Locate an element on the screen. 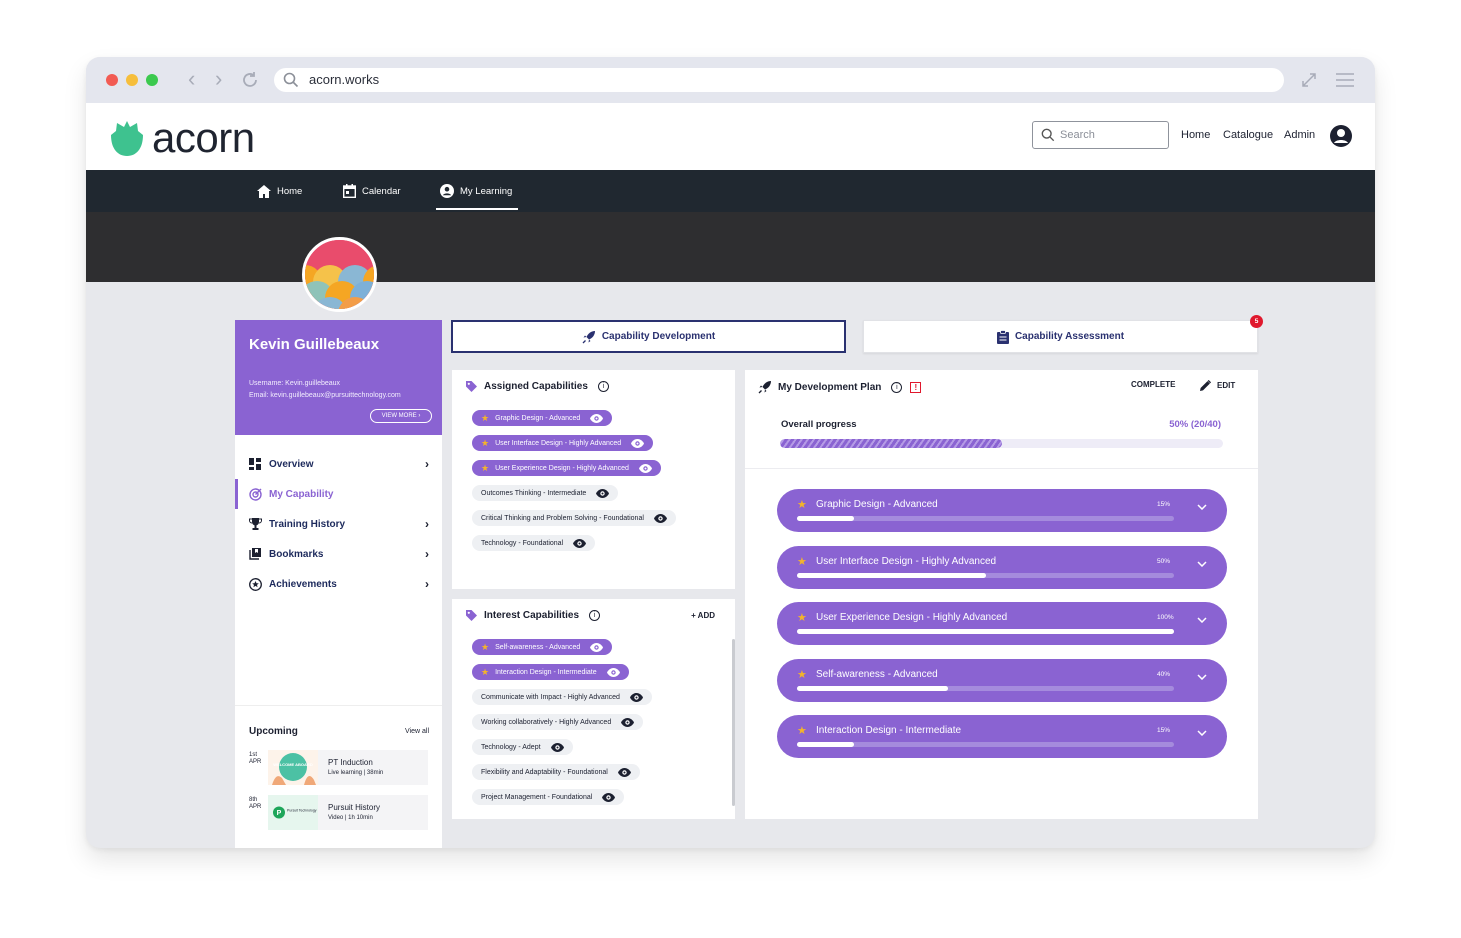  menu-item-my-capability: My Capability is located at coordinates (338, 494).